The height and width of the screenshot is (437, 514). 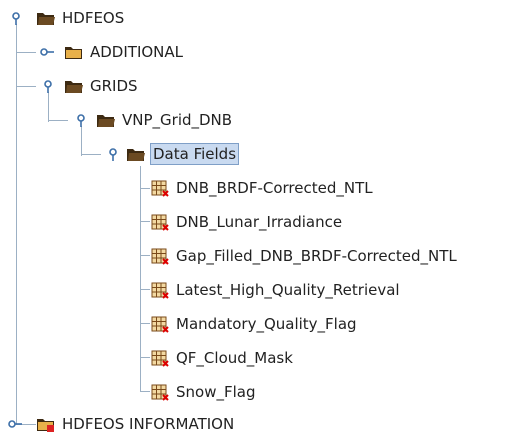 I want to click on tree-node-label: DNB_Lunar_Irradiance, so click(x=259, y=222).